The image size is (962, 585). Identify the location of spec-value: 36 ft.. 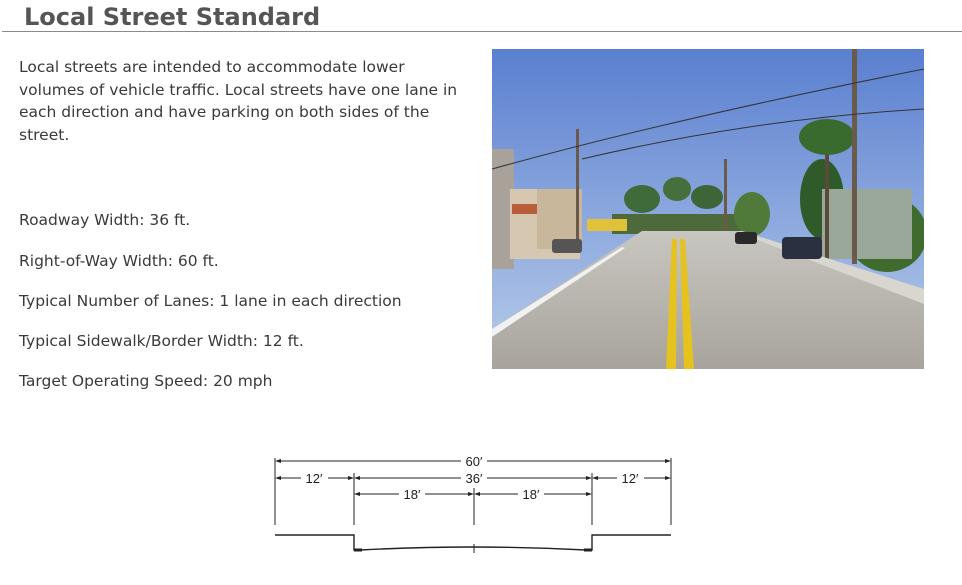
(170, 220).